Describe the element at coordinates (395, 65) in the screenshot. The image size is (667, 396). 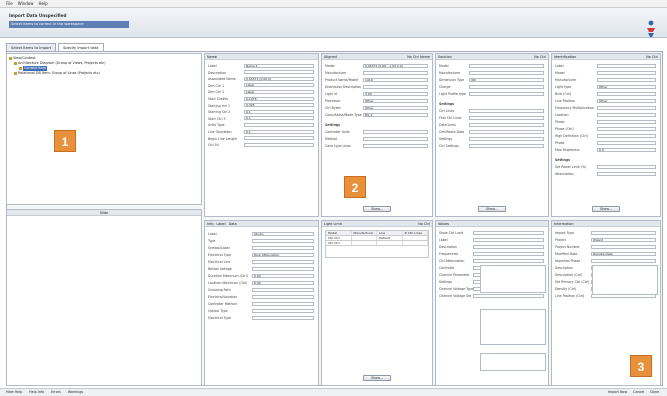
I see `field-input: 0.05371 (0.00 - 1.03 2.0)` at that location.